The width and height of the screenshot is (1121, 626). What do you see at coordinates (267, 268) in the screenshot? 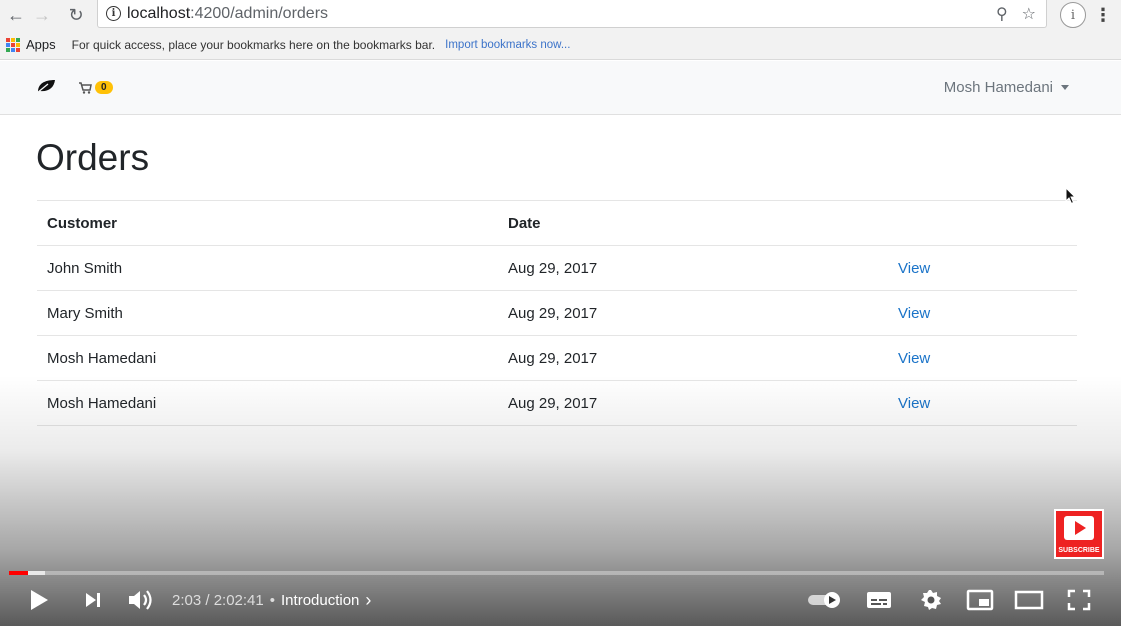
I see `customer-cell: John Smith` at bounding box center [267, 268].